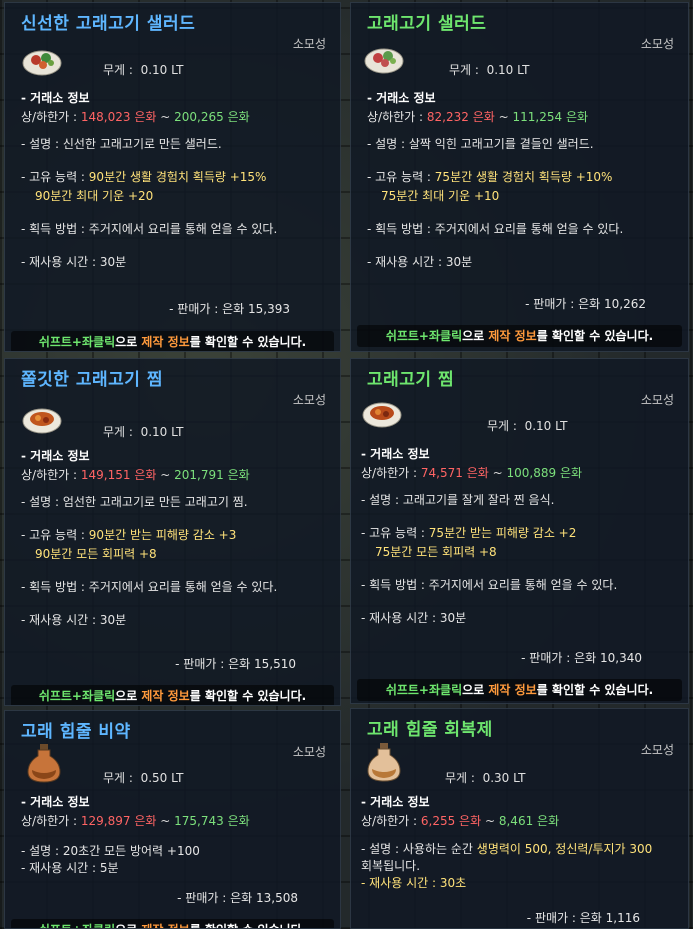 This screenshot has height=929, width=693. I want to click on item-title: 신선한 고래고기 샐러드, so click(108, 24).